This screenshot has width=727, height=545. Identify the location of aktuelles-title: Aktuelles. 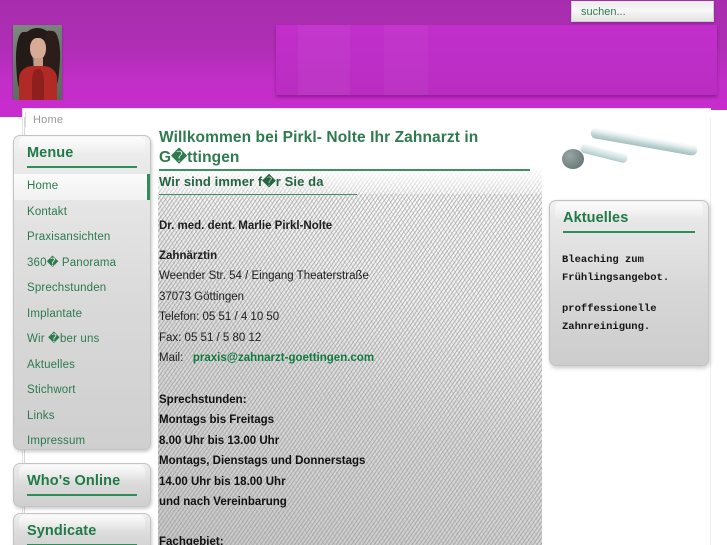
(596, 218).